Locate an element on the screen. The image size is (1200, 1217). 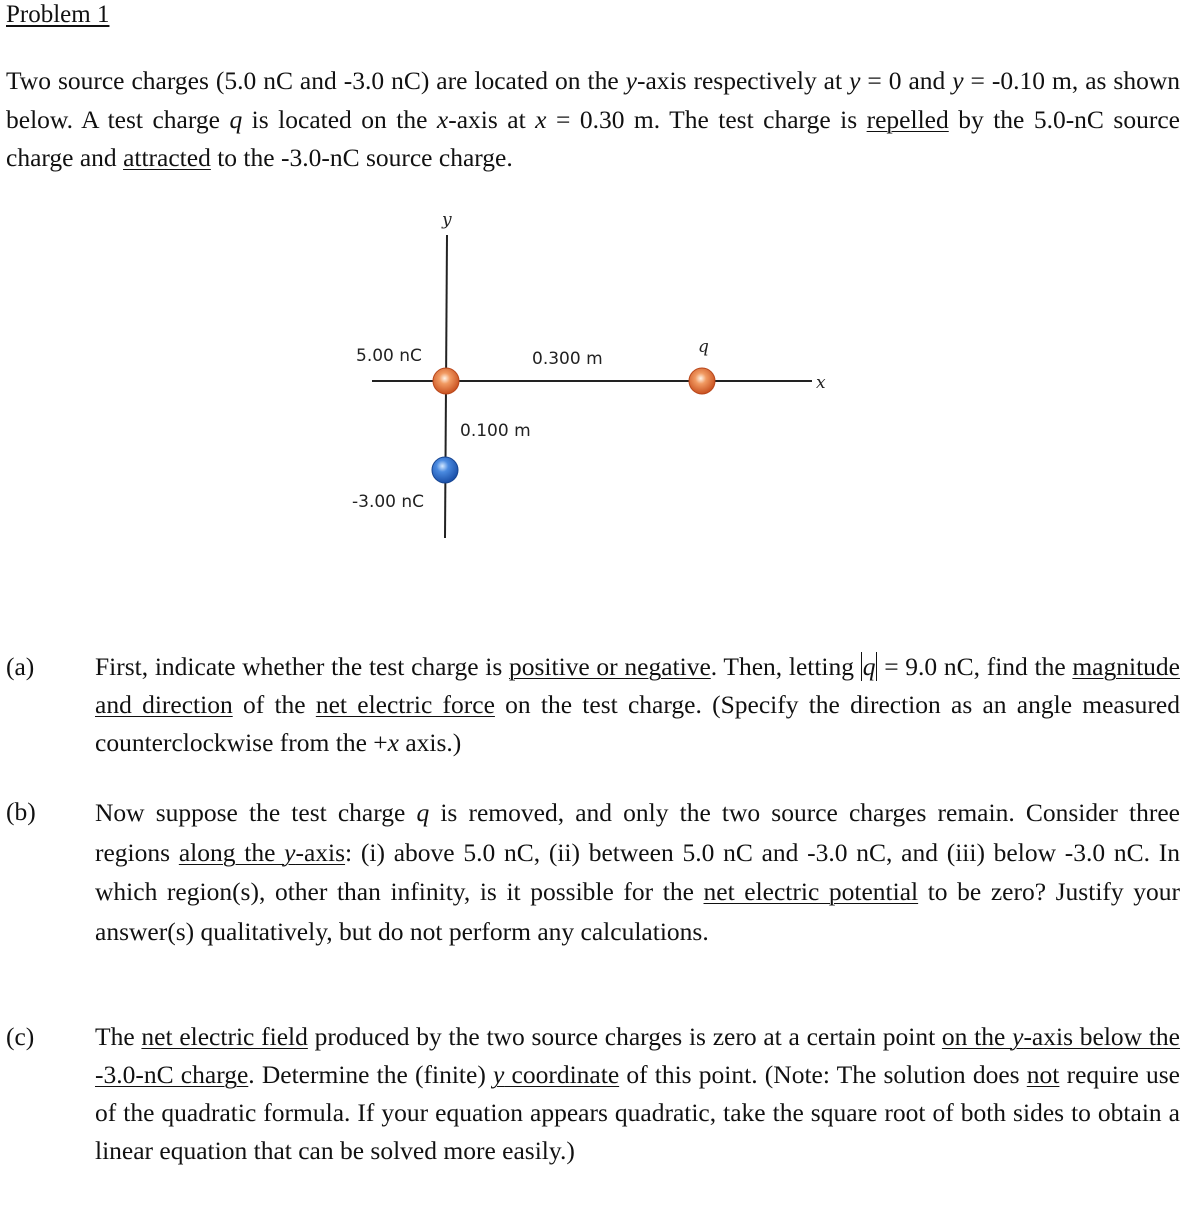
text: axis.) is located at coordinates (430, 742).